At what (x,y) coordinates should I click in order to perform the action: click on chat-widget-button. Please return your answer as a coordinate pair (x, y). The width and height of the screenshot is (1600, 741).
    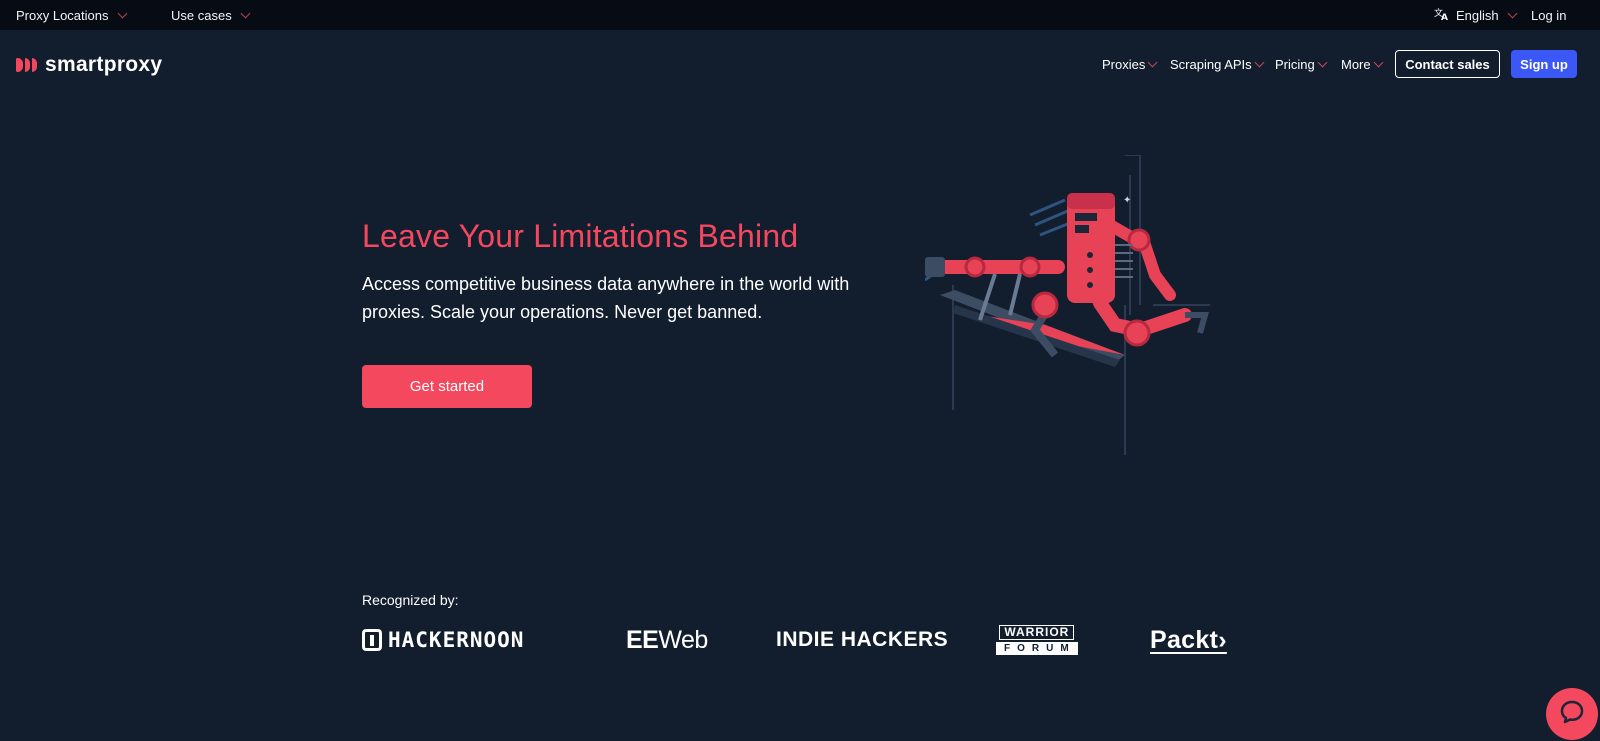
    Looking at the image, I should click on (1572, 714).